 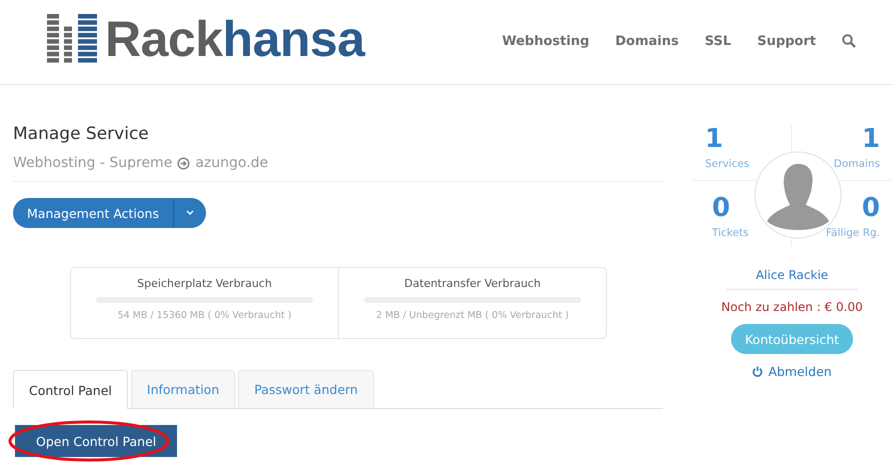 I want to click on balance-text: Noch zu zahlen : € 0.00, so click(x=792, y=307).